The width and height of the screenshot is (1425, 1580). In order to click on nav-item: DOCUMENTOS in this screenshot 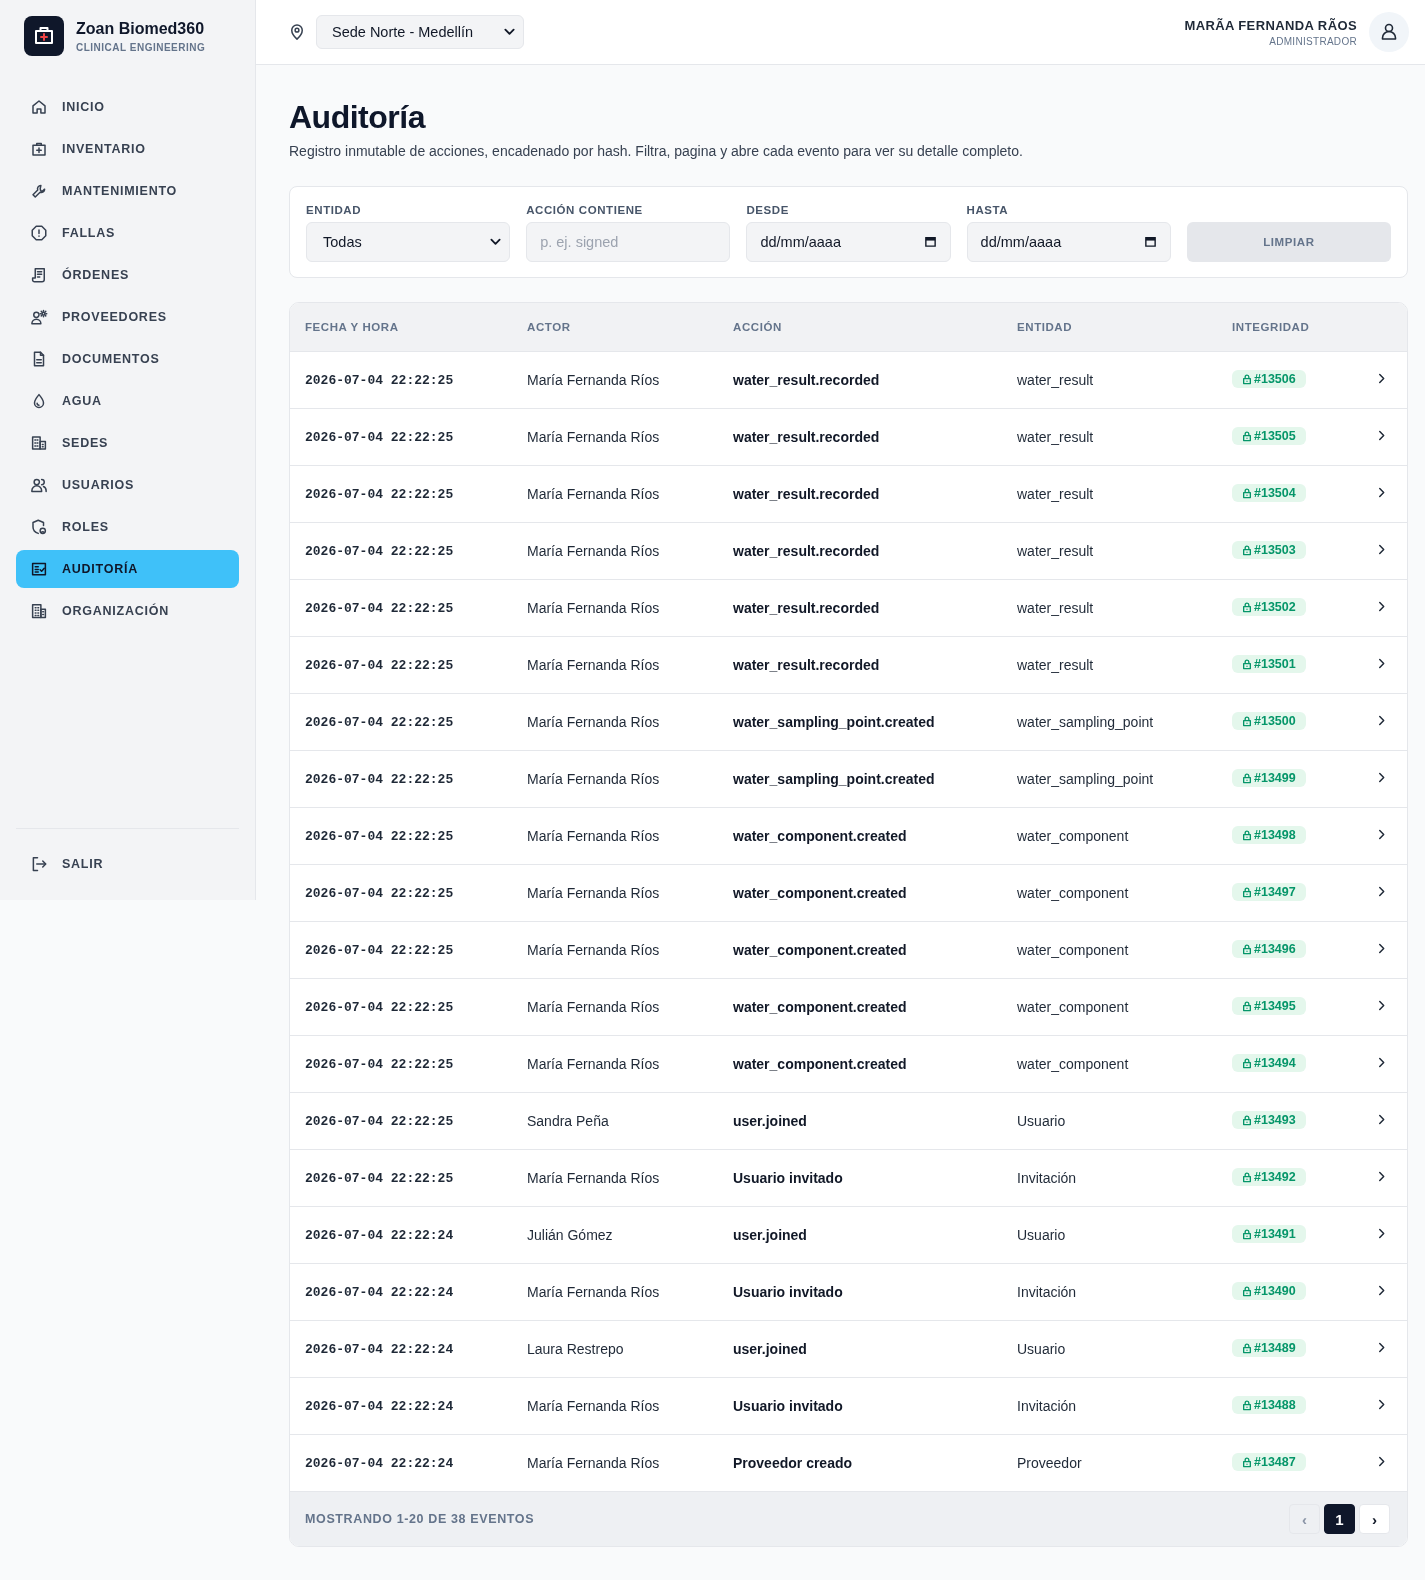, I will do `click(127, 359)`.